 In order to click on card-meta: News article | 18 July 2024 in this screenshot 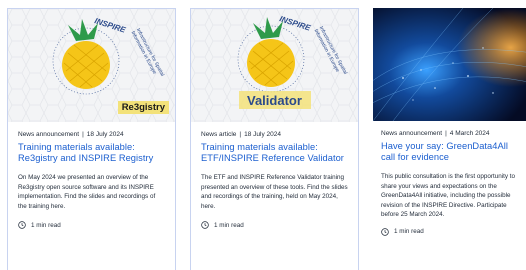, I will do `click(274, 134)`.